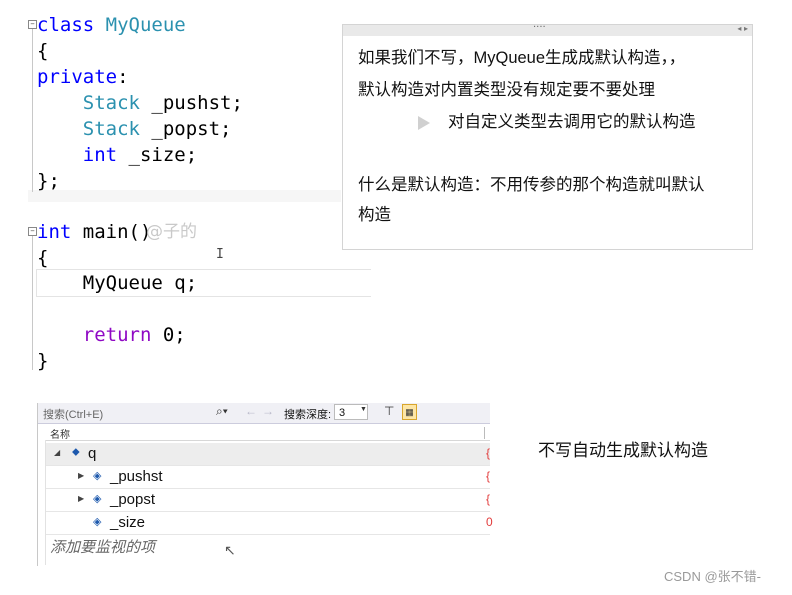 This screenshot has height=595, width=792. I want to click on fold-guide-main, so click(32, 301).